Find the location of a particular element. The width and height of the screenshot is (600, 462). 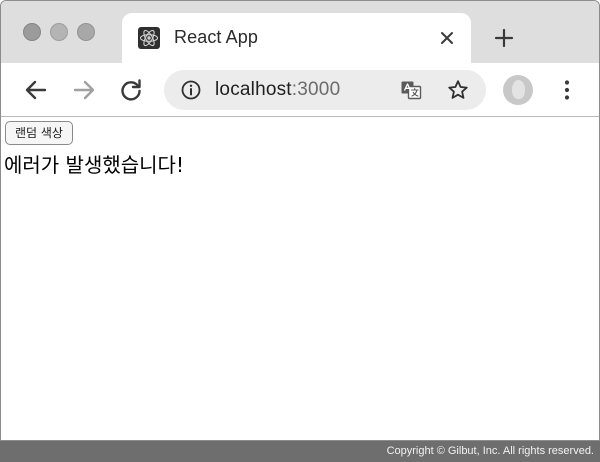

browser-toolbar: localhost:3000 is located at coordinates (300, 90).